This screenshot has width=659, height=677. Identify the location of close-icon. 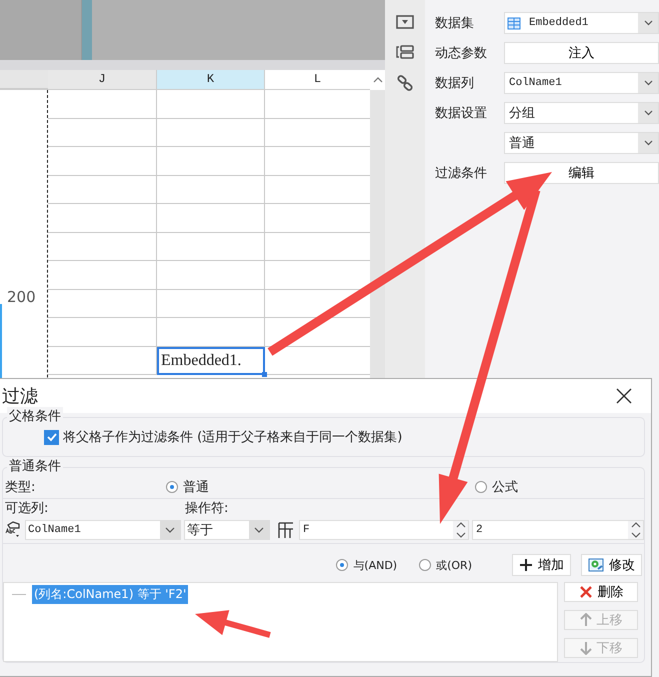
(624, 396).